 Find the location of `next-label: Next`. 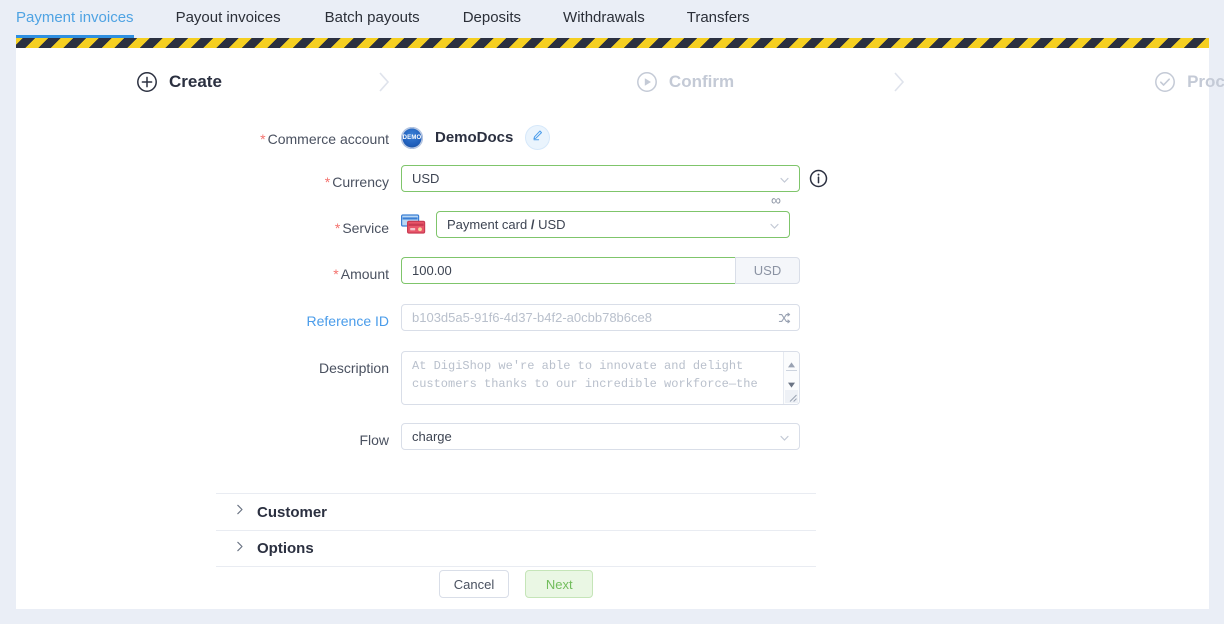

next-label: Next is located at coordinates (559, 584).